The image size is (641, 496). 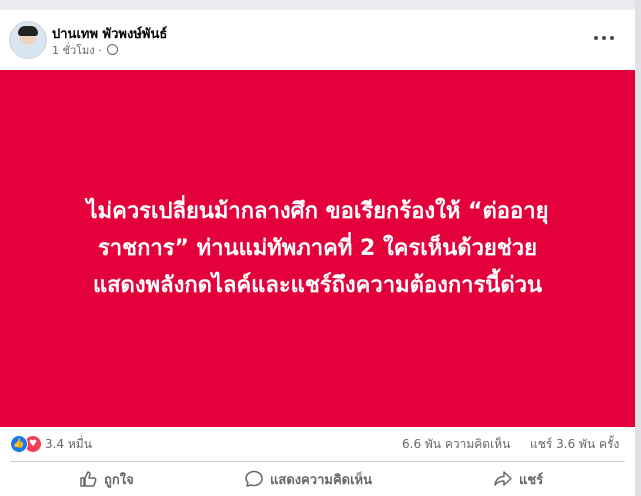 I want to click on post-header: ปานเทพ พัวพงษ์พันธ์ 1 ชั่วโมง ·, so click(x=317, y=40).